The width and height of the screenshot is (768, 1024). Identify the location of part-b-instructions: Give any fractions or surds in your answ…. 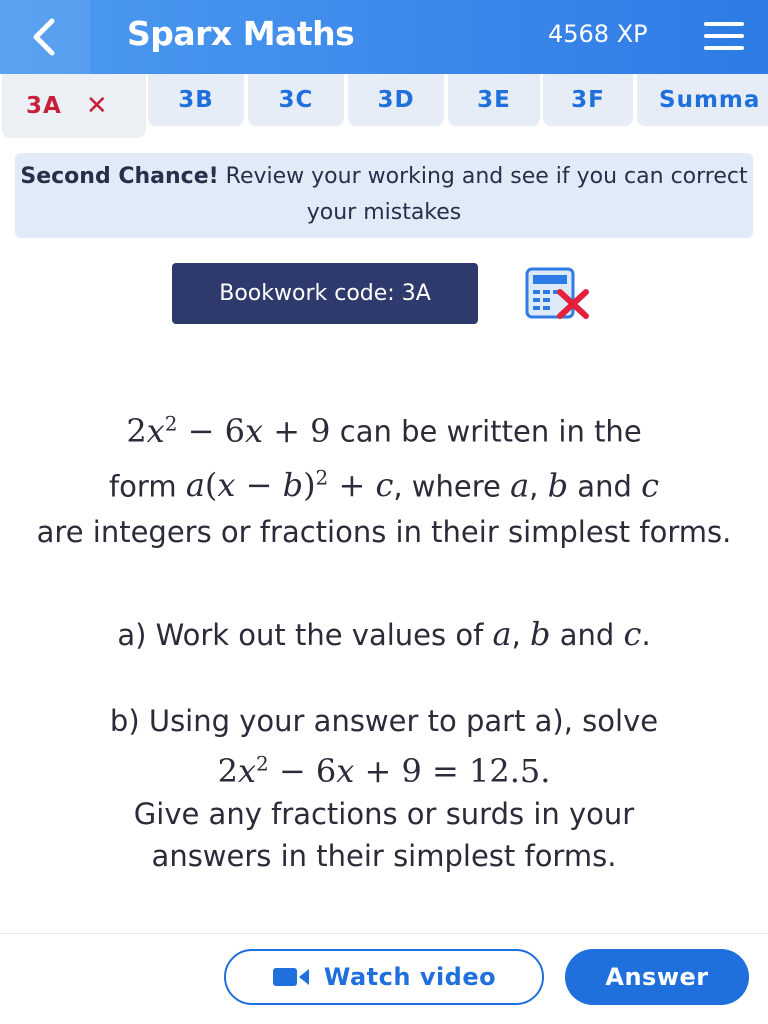
(384, 834).